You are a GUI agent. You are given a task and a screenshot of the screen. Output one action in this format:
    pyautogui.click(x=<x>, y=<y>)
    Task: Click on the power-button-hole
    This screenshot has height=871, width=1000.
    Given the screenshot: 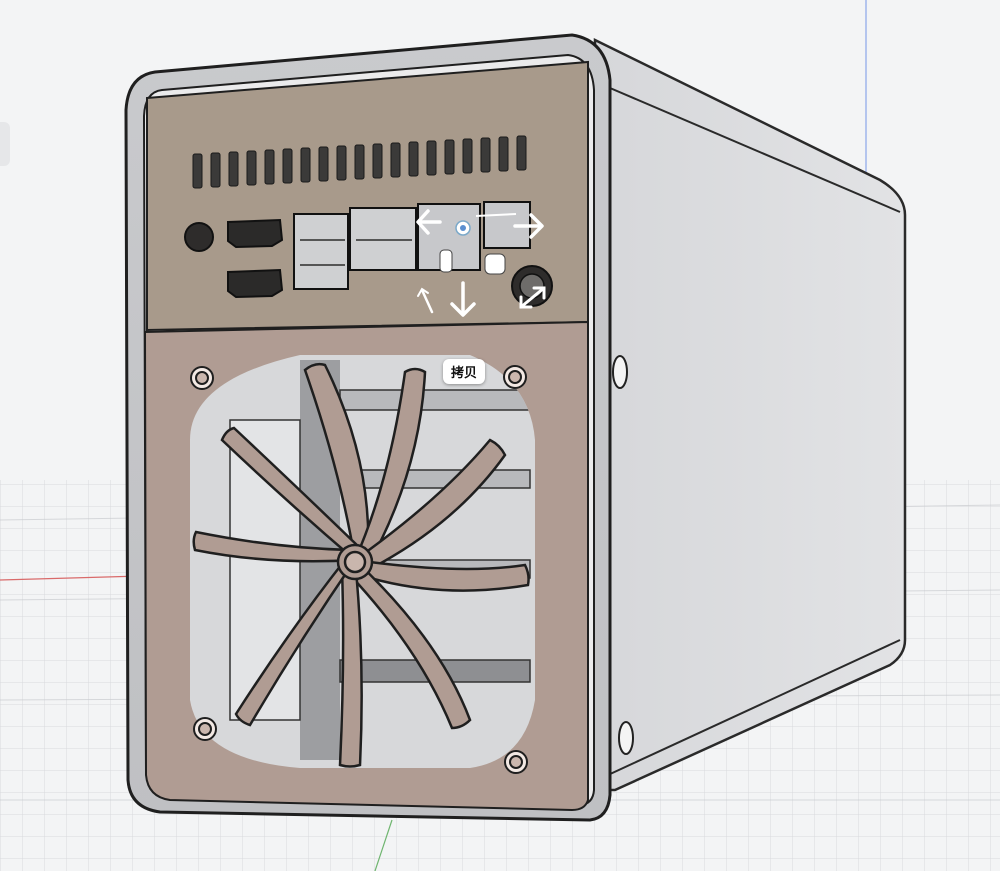 What is the action you would take?
    pyautogui.click(x=199, y=237)
    